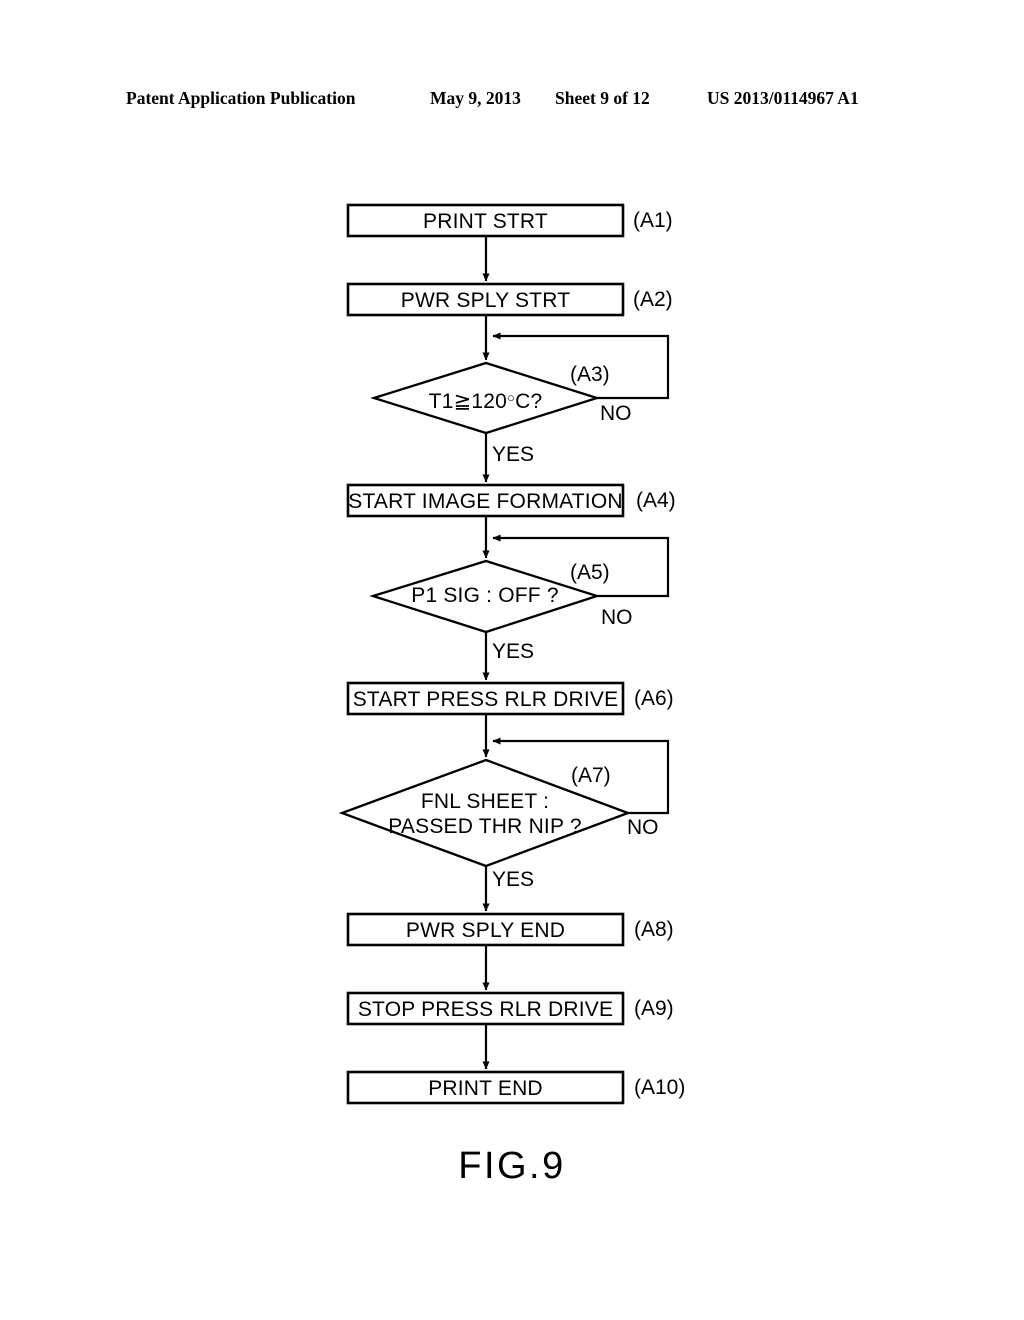  Describe the element at coordinates (485, 1009) in the screenshot. I see `node-label-a9: STOP PRESS RLR DRIVE` at that location.